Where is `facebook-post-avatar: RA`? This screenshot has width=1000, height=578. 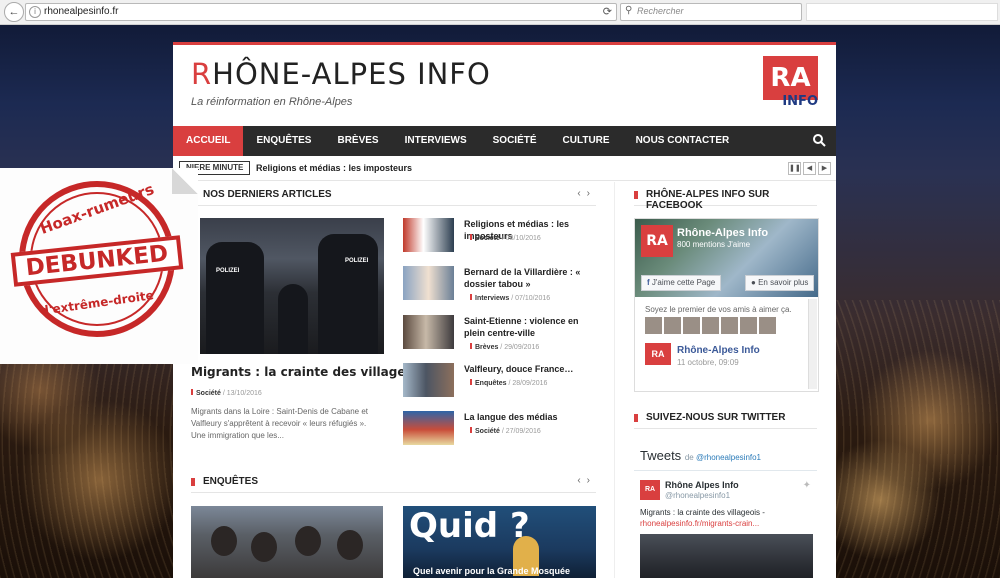 facebook-post-avatar: RA is located at coordinates (658, 354).